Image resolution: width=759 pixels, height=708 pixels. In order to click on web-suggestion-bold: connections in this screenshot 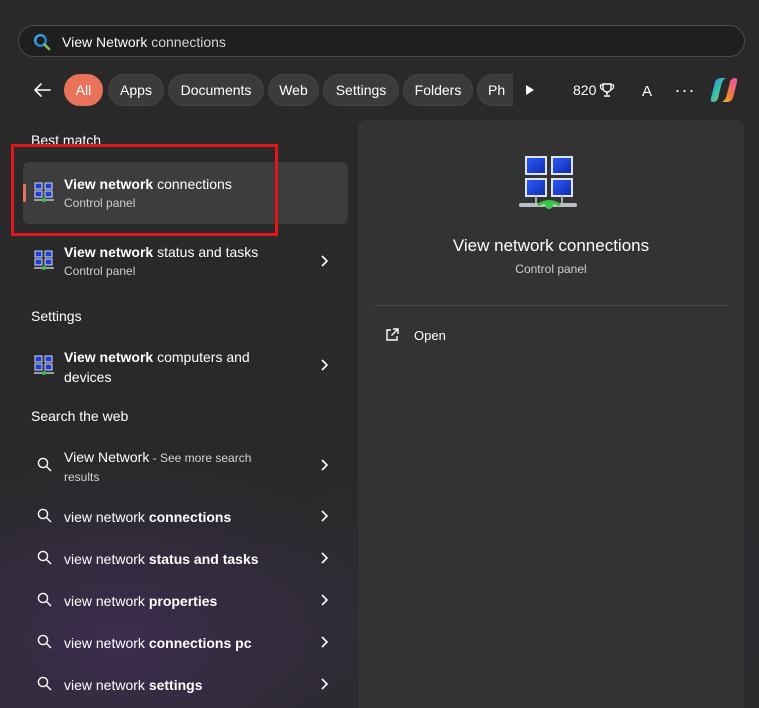, I will do `click(190, 517)`.